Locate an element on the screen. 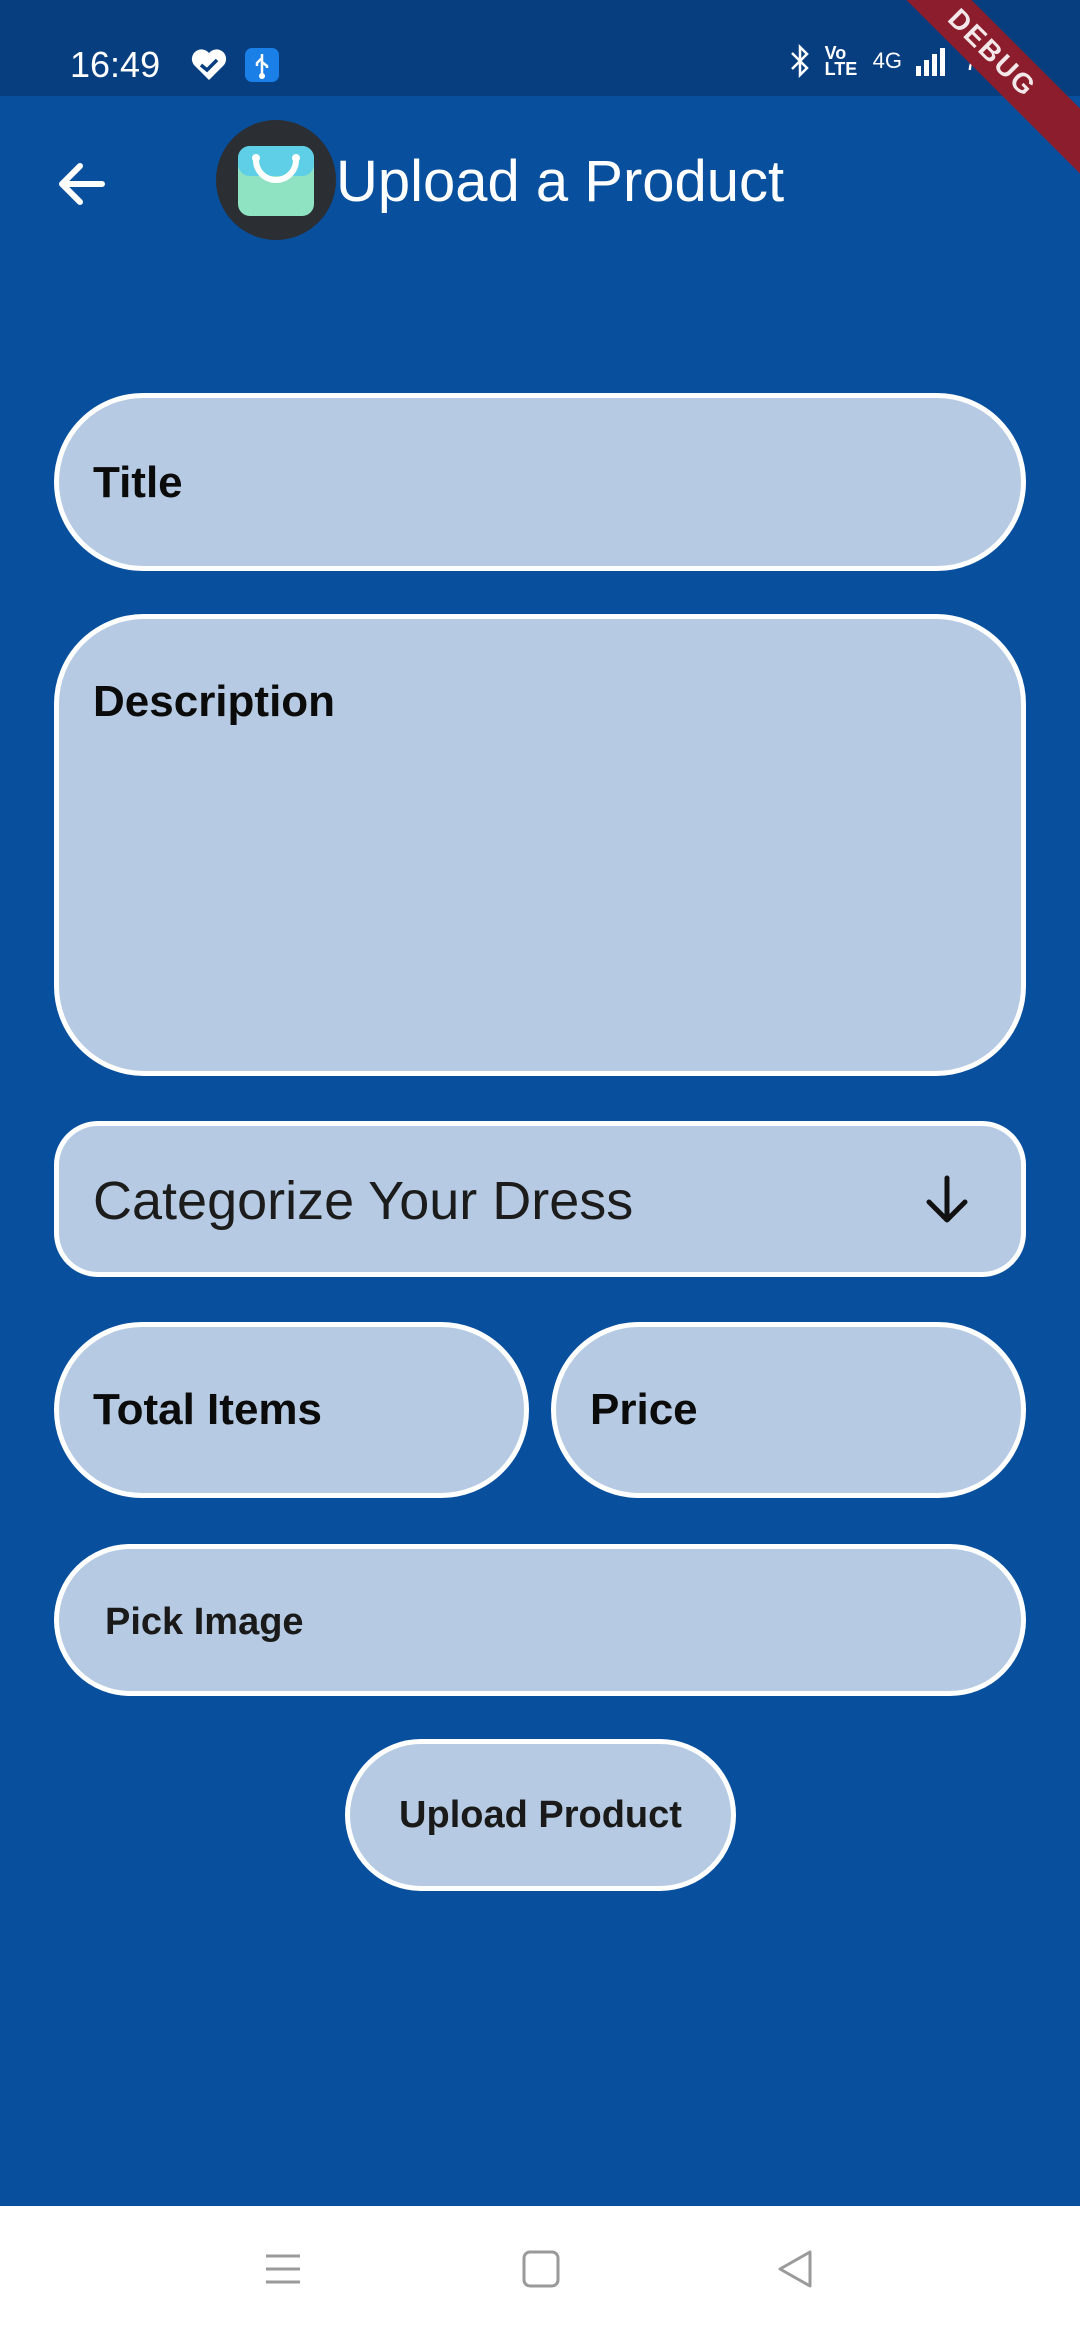 This screenshot has width=1080, height=2340. app-bar: Upload a Product is located at coordinates (540, 182).